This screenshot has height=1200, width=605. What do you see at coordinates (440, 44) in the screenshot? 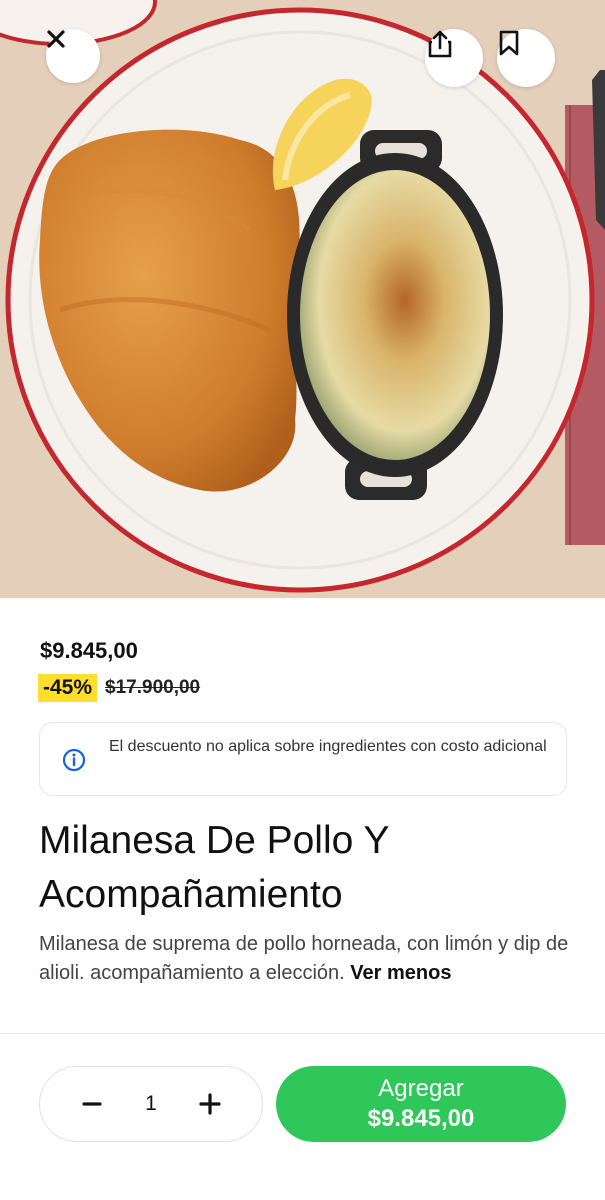
I see `share-icon` at bounding box center [440, 44].